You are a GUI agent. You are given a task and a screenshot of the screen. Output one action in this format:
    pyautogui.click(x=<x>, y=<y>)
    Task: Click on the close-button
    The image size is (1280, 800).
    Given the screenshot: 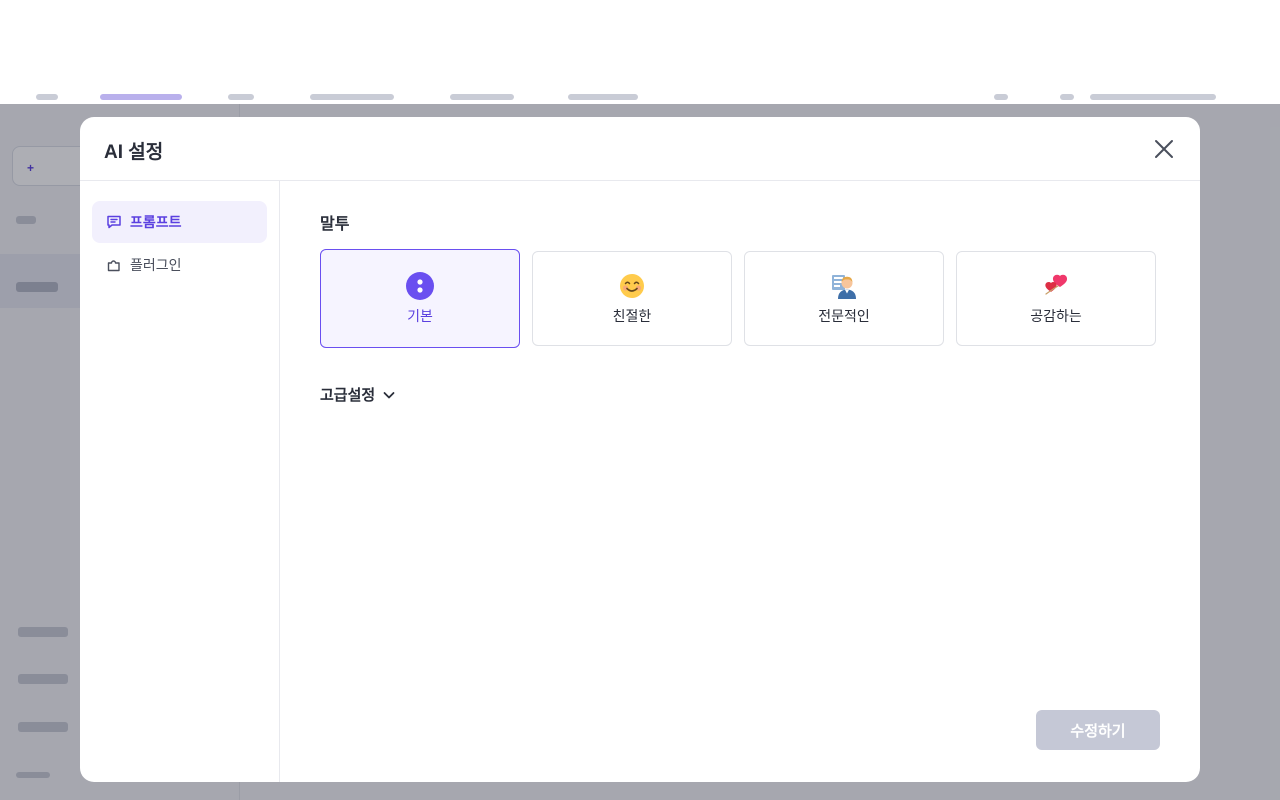 What is the action you would take?
    pyautogui.click(x=1164, y=149)
    